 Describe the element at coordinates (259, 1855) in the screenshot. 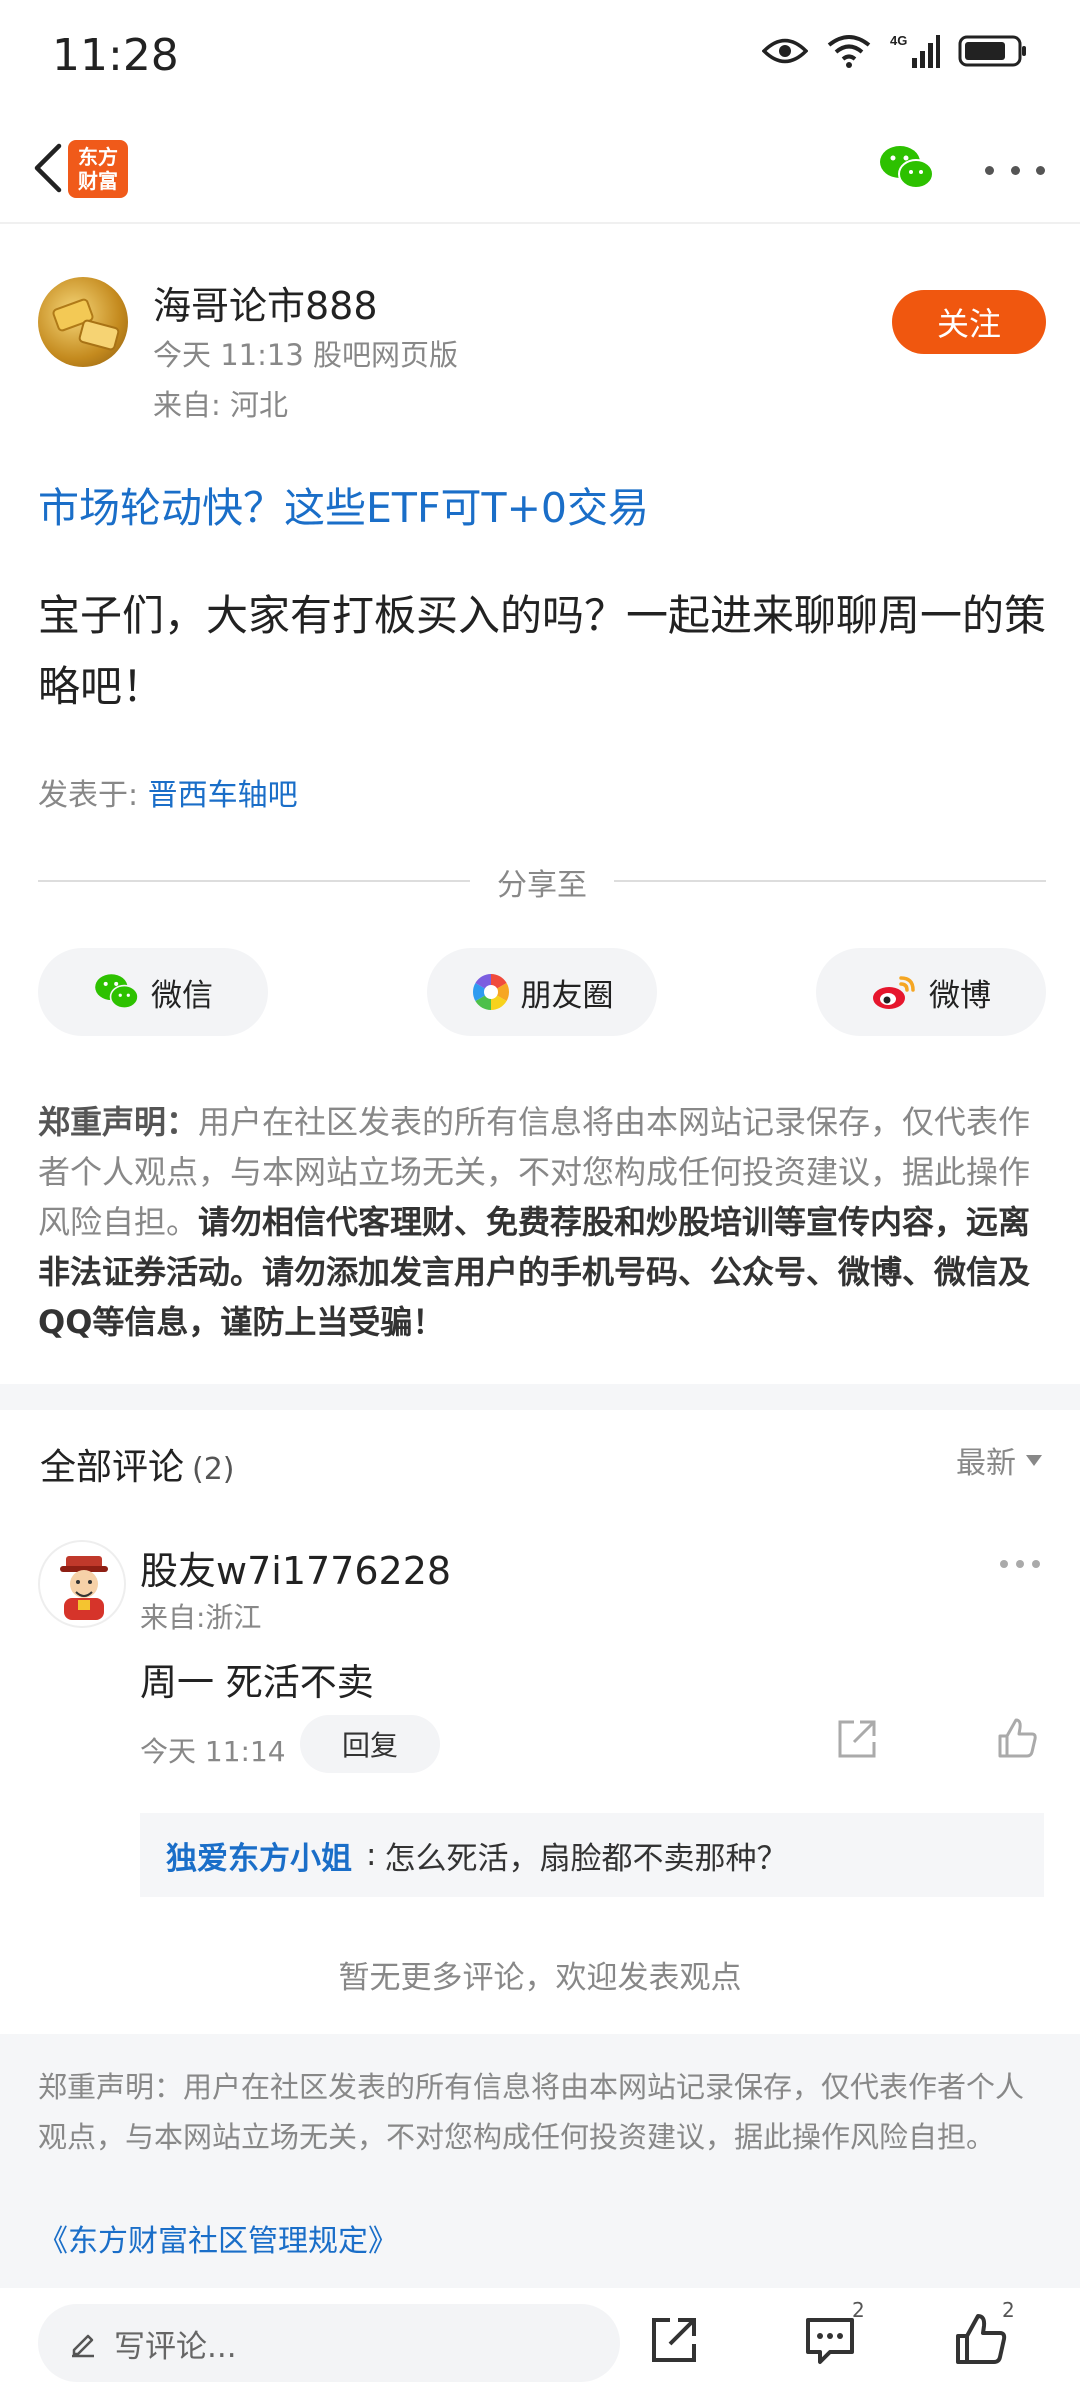

I see `sub-reply-user: 独爱东方小姐` at that location.